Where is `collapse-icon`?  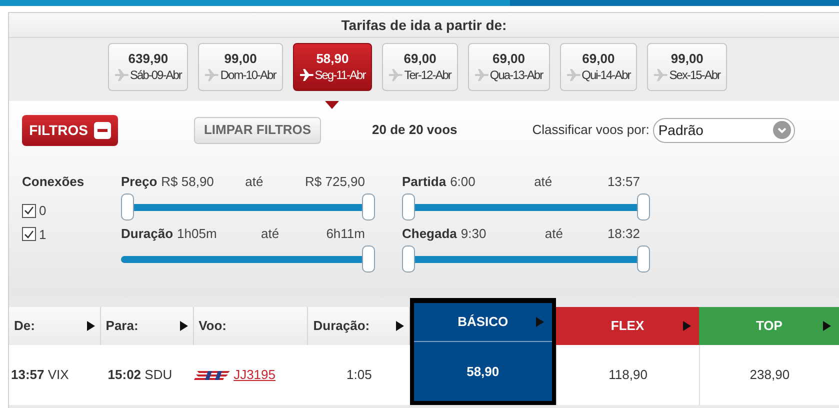 collapse-icon is located at coordinates (102, 130).